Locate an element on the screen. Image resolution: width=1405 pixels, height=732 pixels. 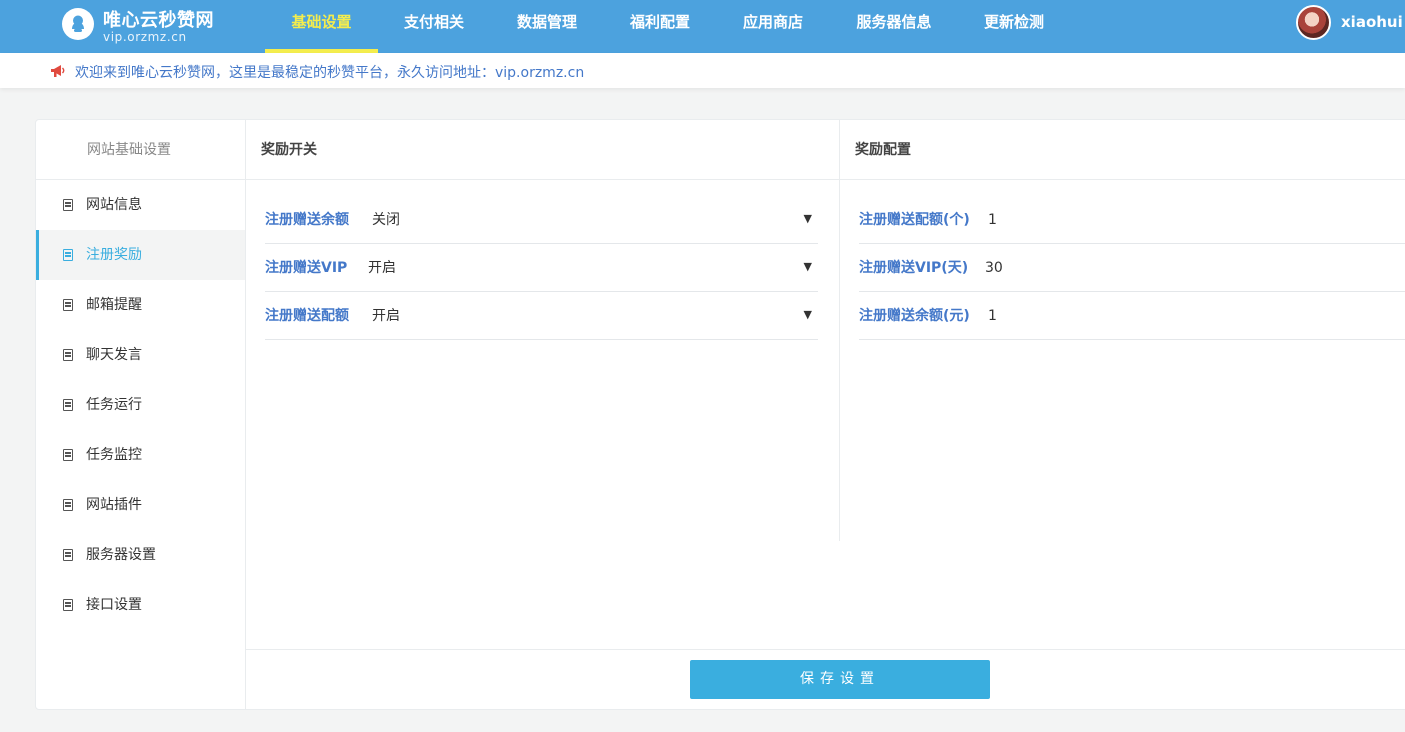
sidebar-item-label: 网站插件 is located at coordinates (114, 505).